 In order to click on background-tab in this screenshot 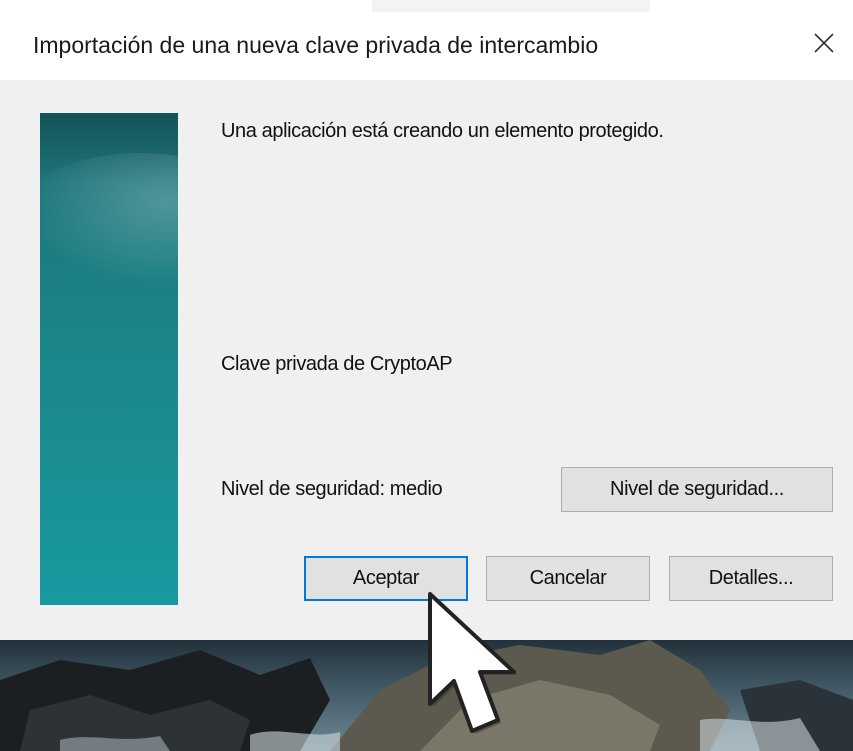, I will do `click(511, 6)`.